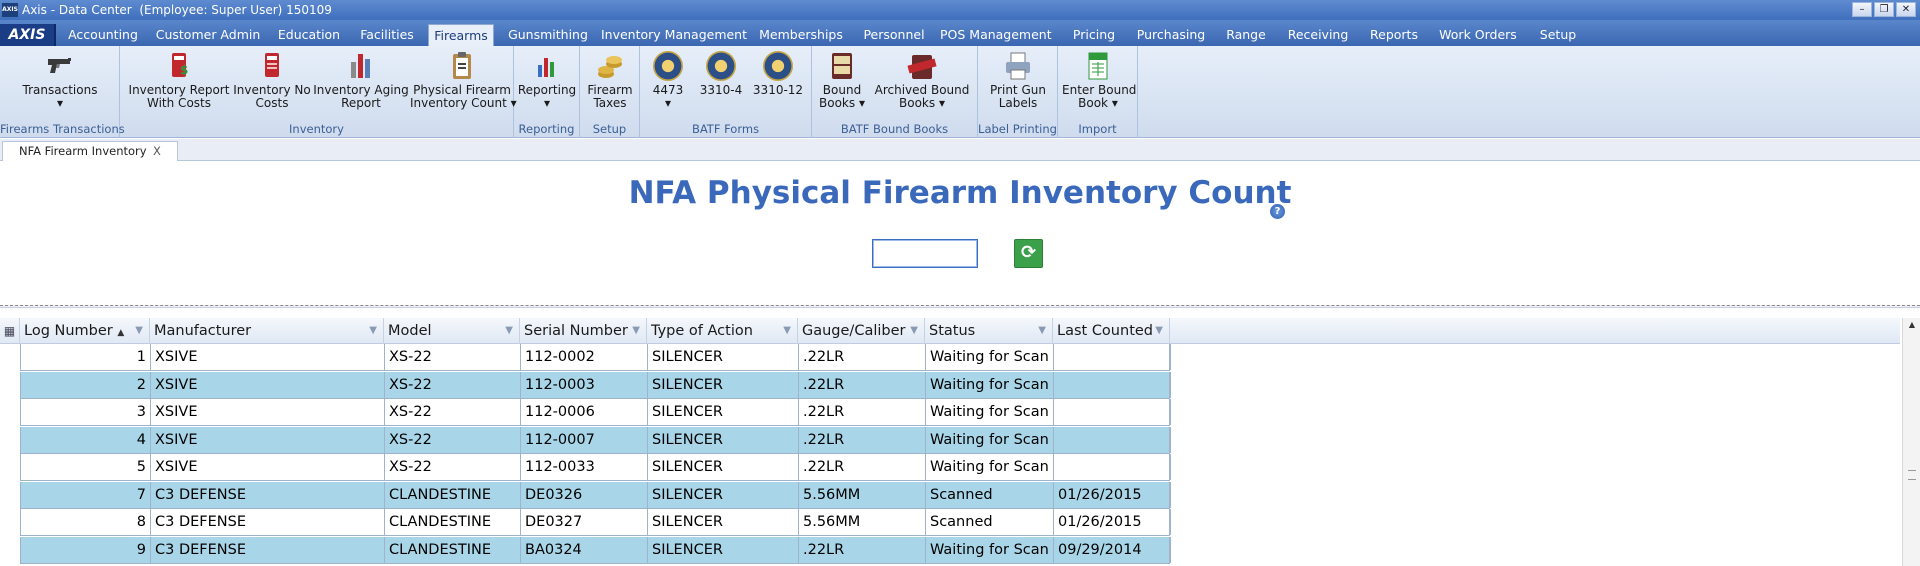  What do you see at coordinates (309, 35) in the screenshot?
I see `tab-education: Education` at bounding box center [309, 35].